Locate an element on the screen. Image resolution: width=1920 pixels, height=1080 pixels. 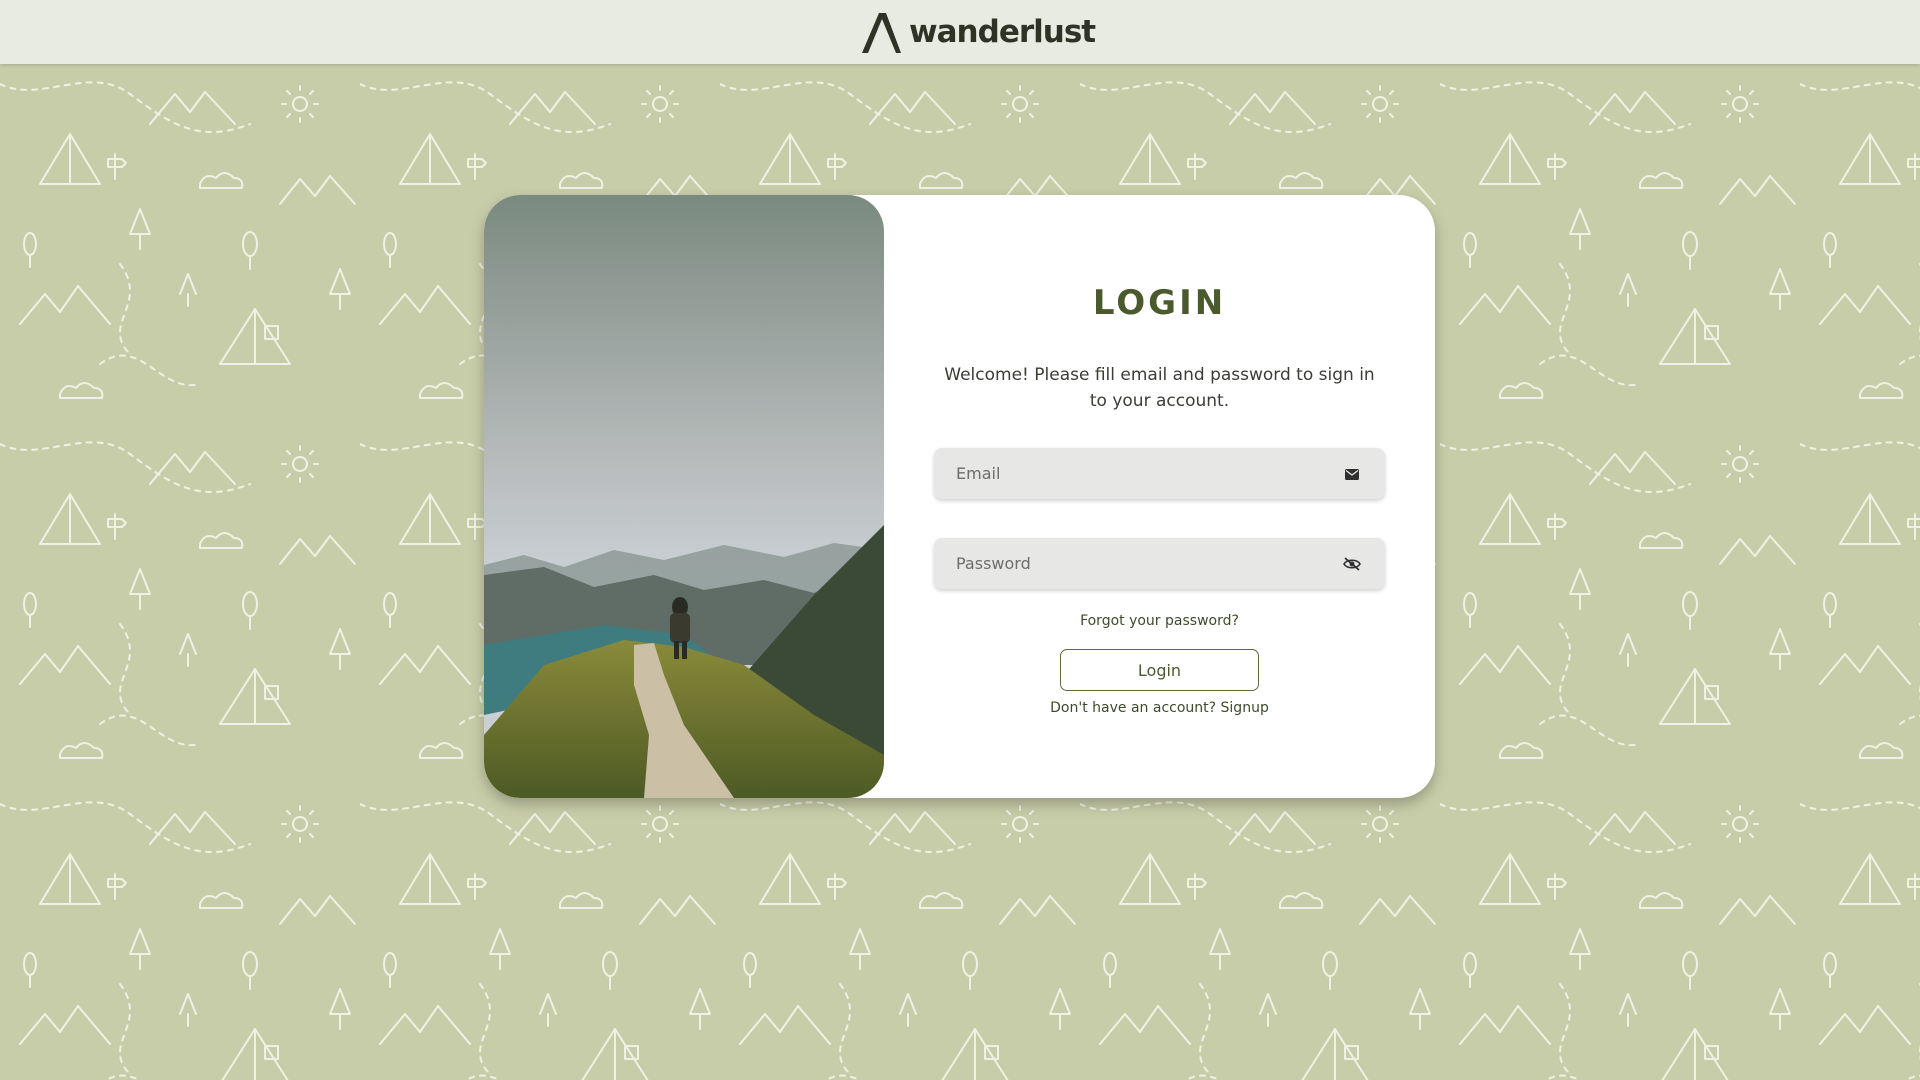
signup-prompt-text: Don't have an account? is located at coordinates (1135, 708).